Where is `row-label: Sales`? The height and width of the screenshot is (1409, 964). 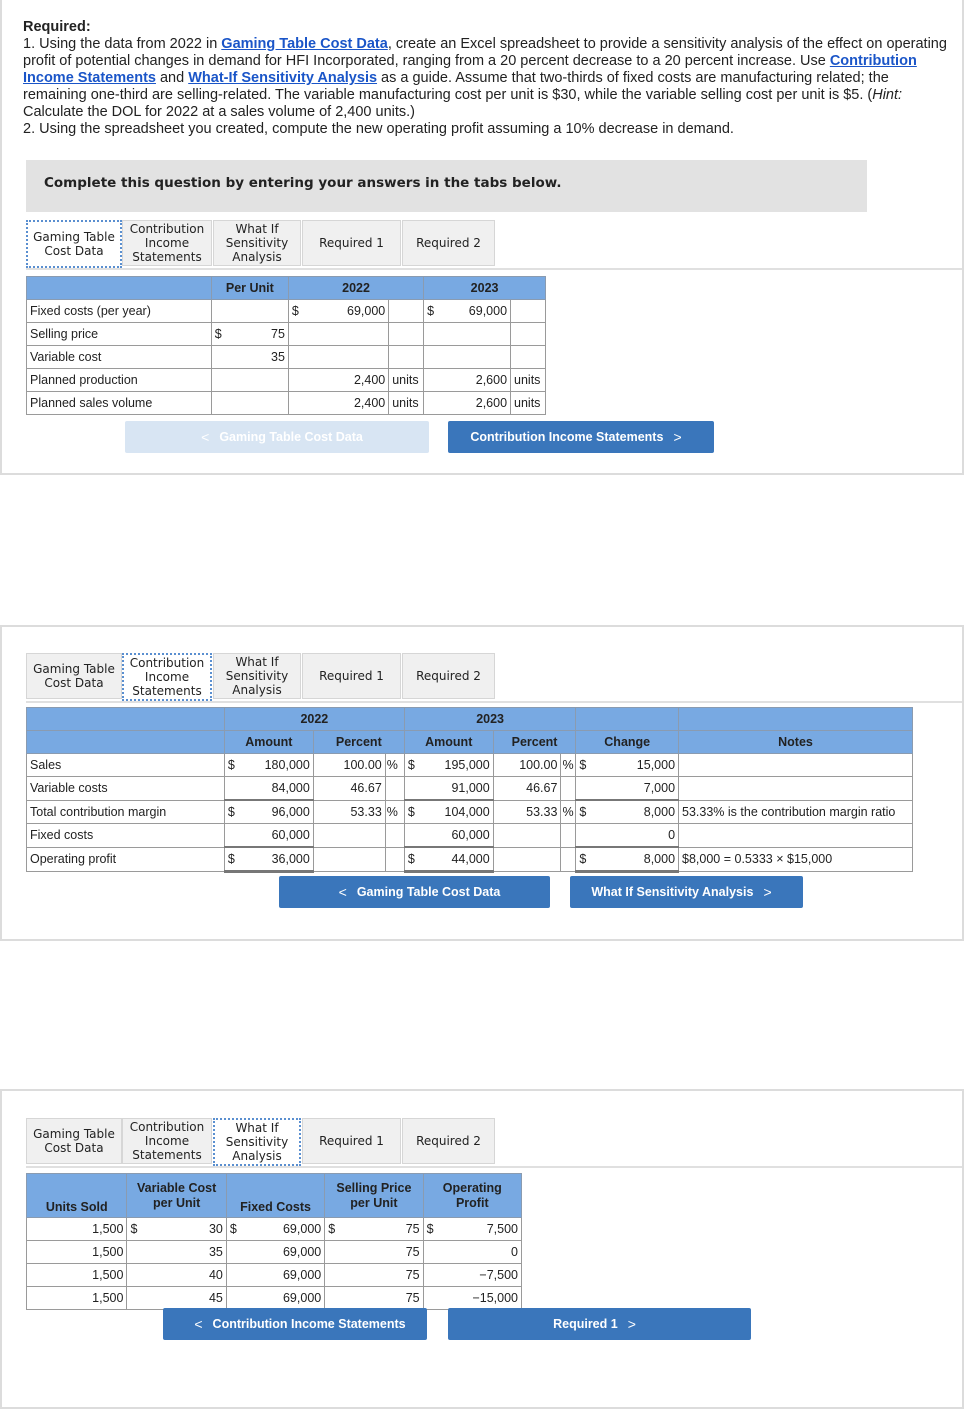
row-label: Sales is located at coordinates (125, 765).